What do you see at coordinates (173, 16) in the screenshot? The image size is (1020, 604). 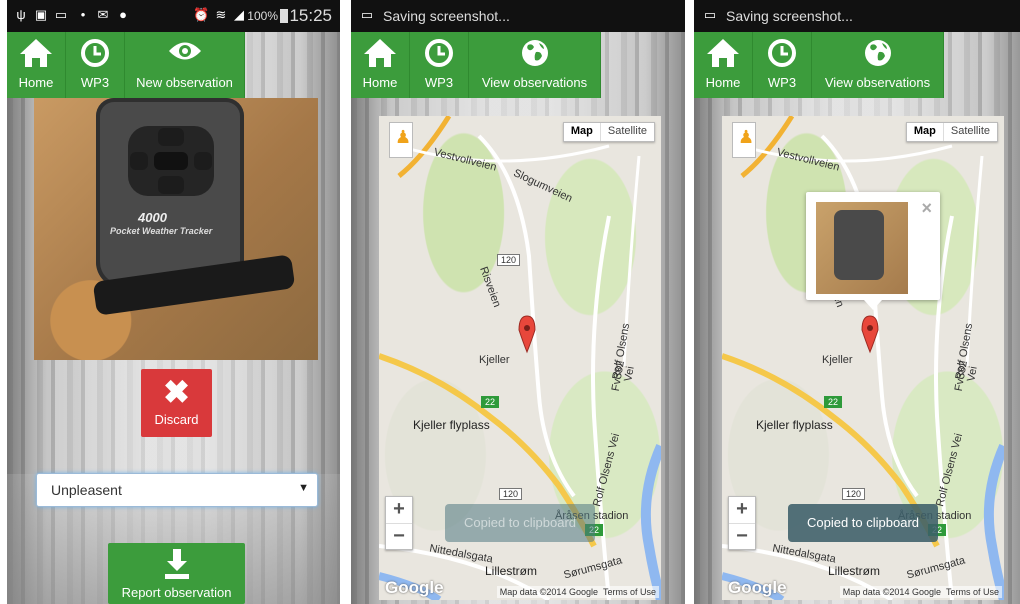 I see `status-bar: ψ ▣ ▭ • ✉ ● ⏰ ≋ ◢ 100% 15:25` at bounding box center [173, 16].